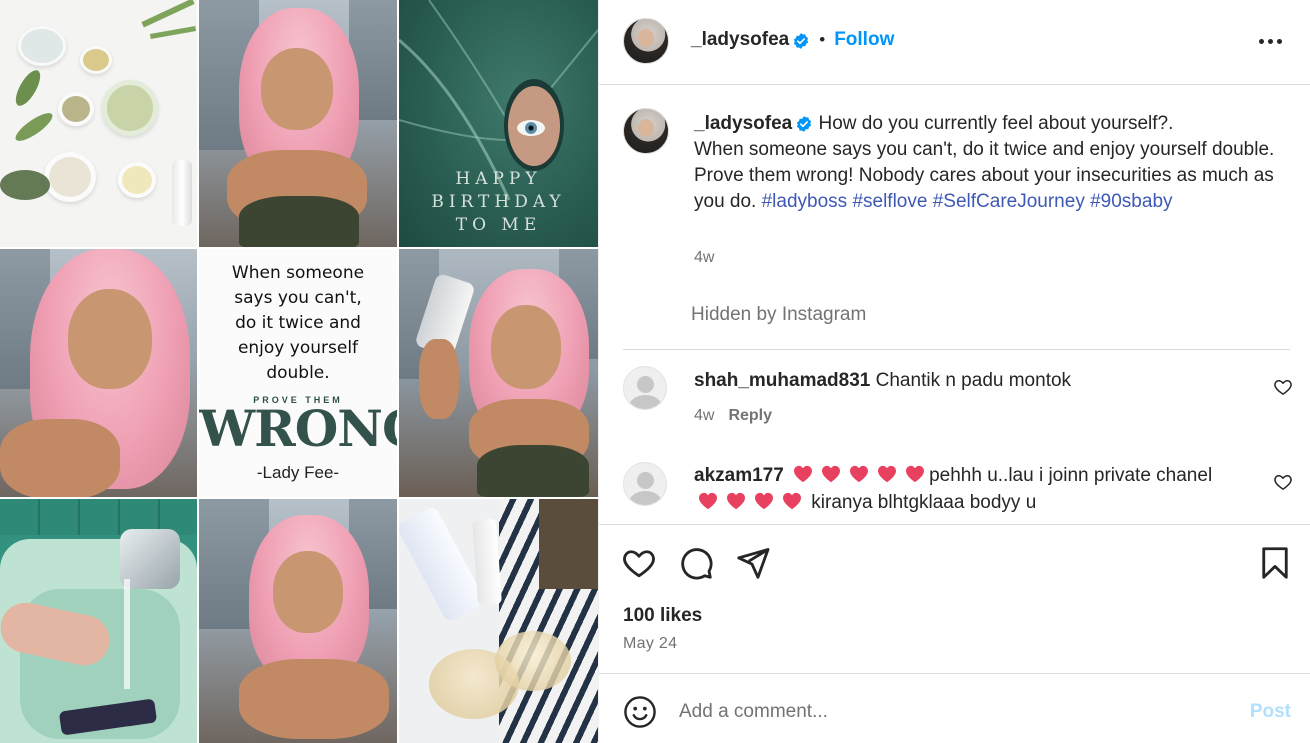  I want to click on comment-username: shah_muhamad831, so click(782, 380).